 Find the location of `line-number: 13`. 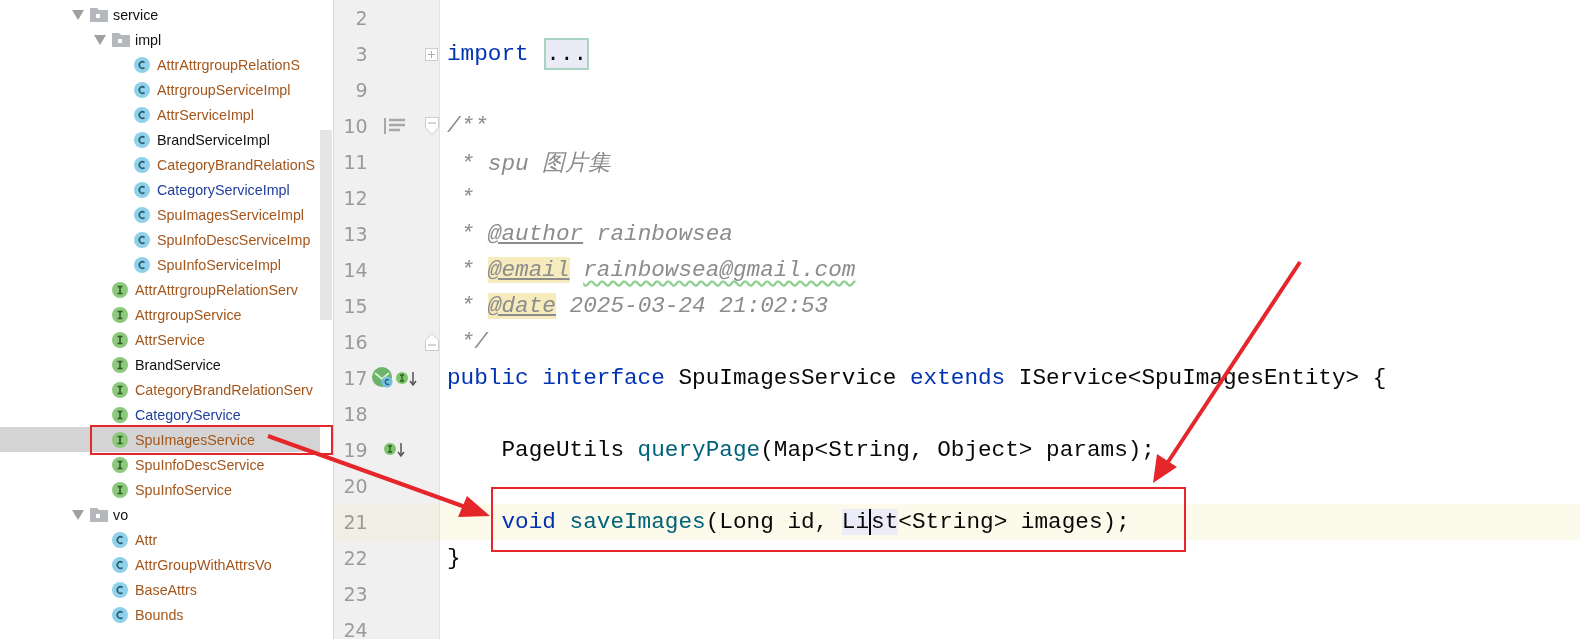

line-number: 13 is located at coordinates (355, 234).